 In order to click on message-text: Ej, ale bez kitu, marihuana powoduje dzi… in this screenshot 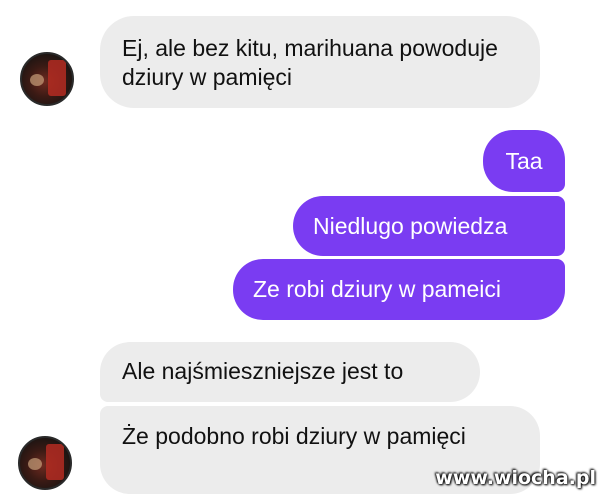, I will do `click(310, 62)`.